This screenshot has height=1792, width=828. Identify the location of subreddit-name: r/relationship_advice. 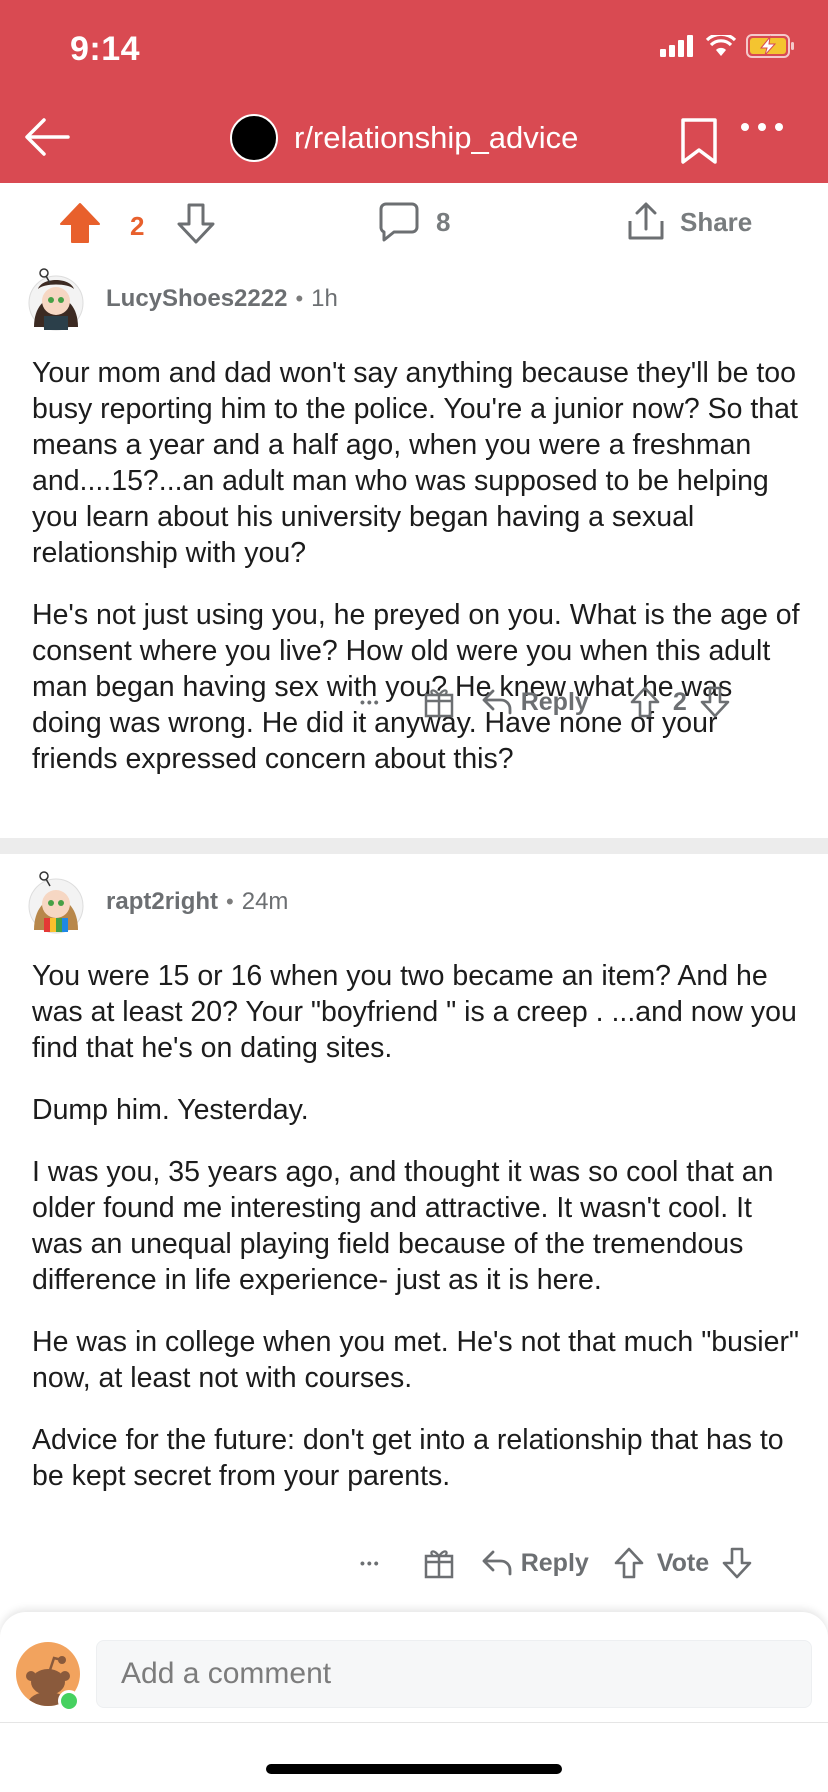
(436, 137).